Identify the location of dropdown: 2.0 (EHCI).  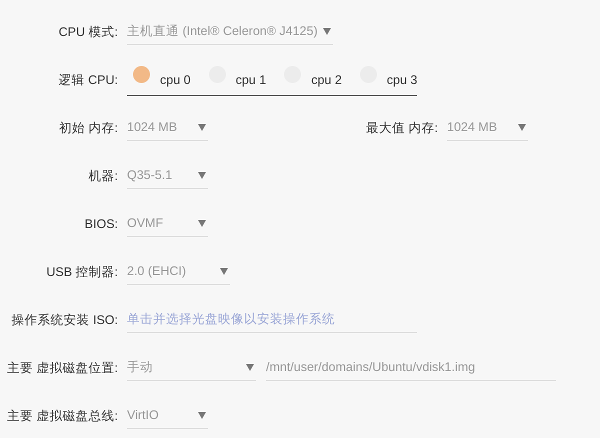
(178, 272).